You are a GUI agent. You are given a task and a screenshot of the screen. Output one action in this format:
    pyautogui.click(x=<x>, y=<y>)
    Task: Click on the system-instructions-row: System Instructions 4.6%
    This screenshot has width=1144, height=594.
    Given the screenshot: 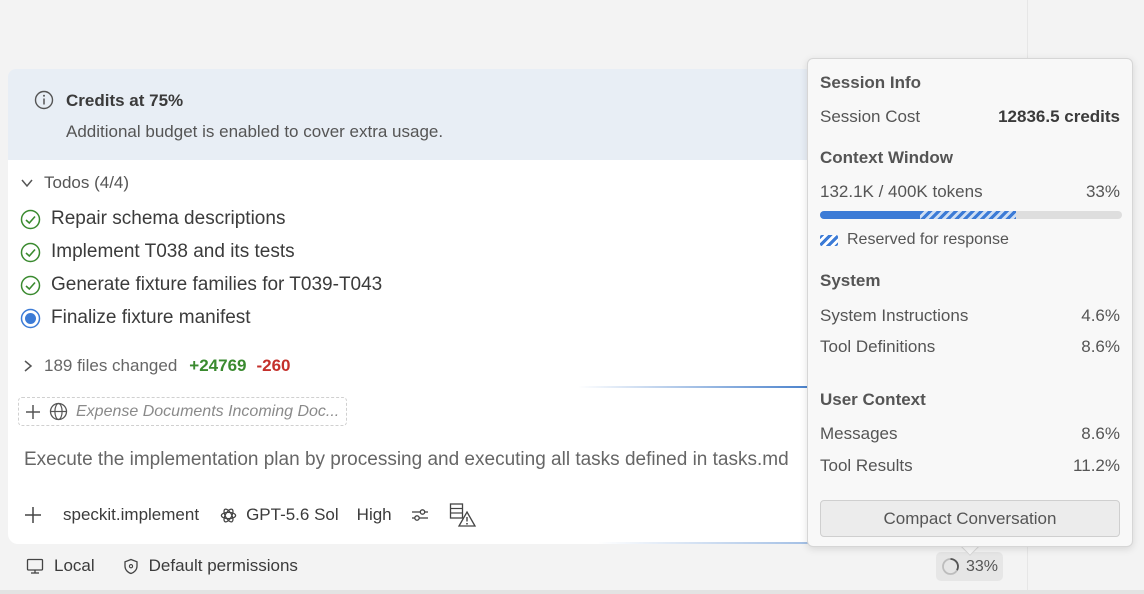 What is the action you would take?
    pyautogui.click(x=970, y=316)
    